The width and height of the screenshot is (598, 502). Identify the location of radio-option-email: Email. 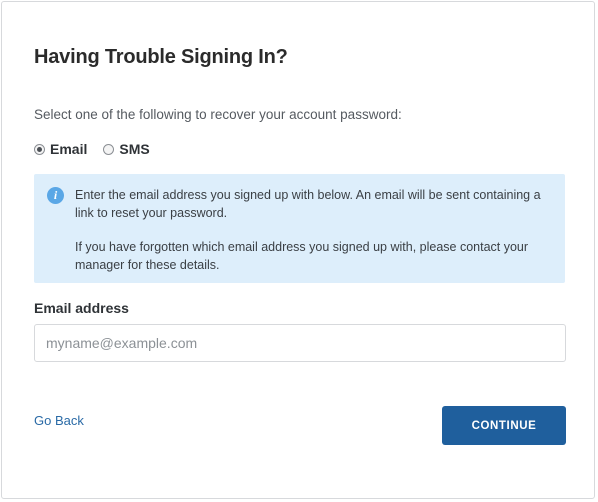
(60, 149).